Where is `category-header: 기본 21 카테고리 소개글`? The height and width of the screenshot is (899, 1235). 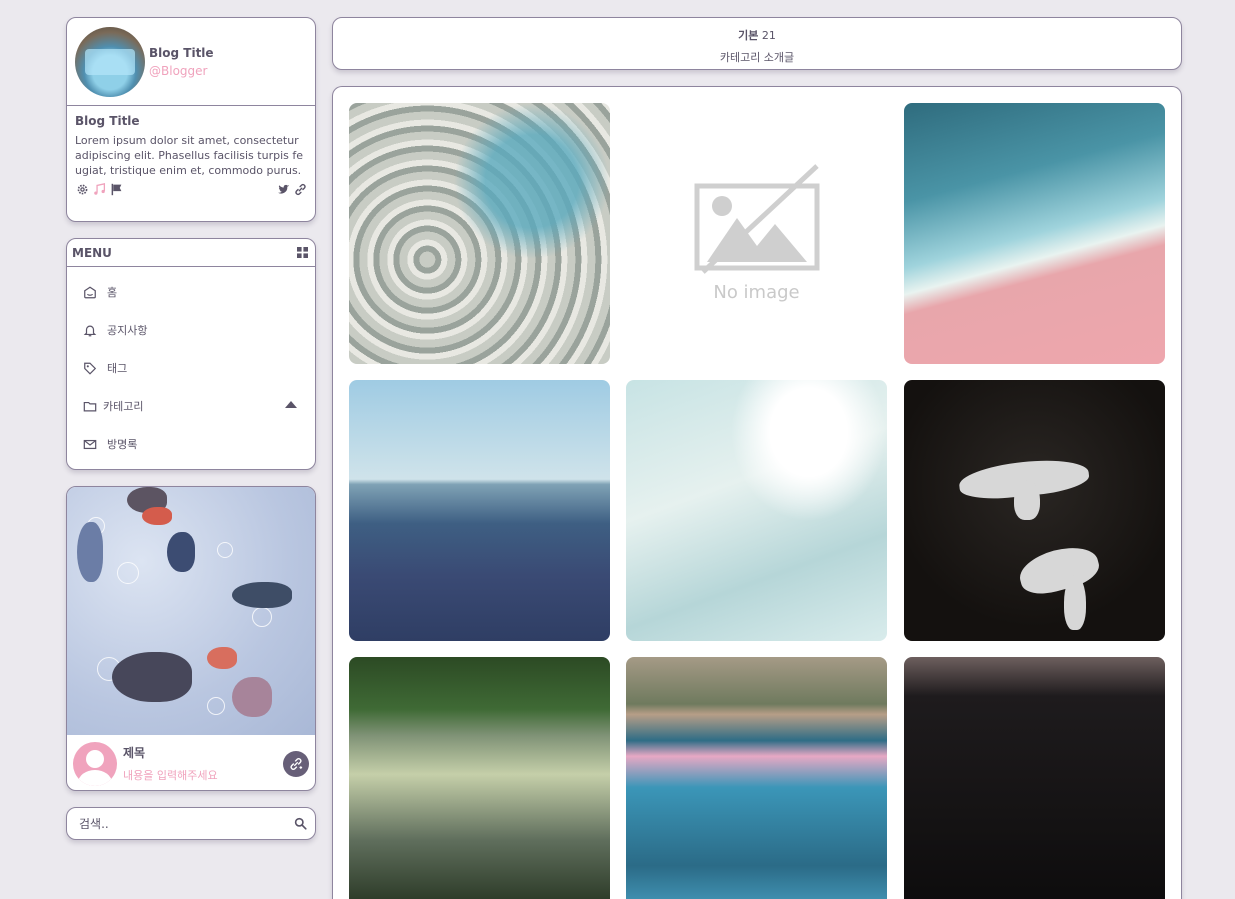
category-header: 기본 21 카테고리 소개글 is located at coordinates (757, 43).